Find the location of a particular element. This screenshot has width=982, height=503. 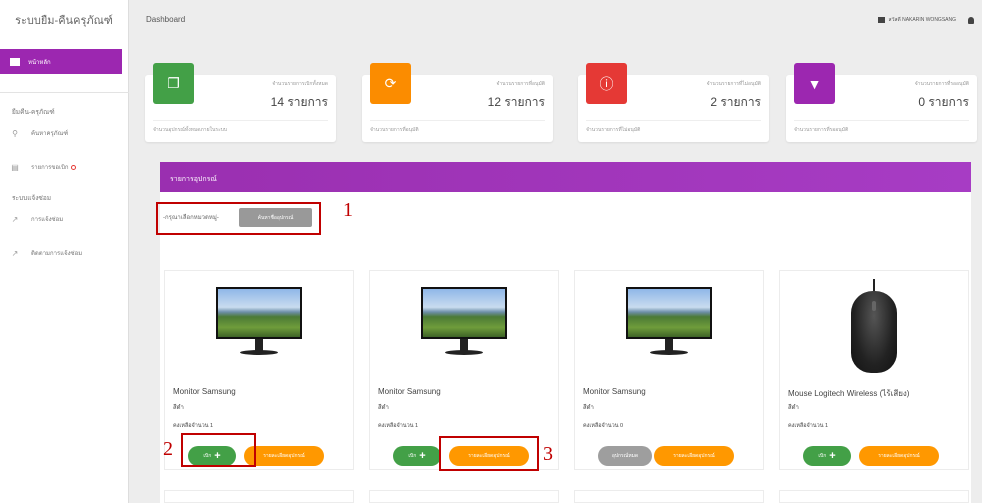

document-icon: ▤ is located at coordinates (15, 167).